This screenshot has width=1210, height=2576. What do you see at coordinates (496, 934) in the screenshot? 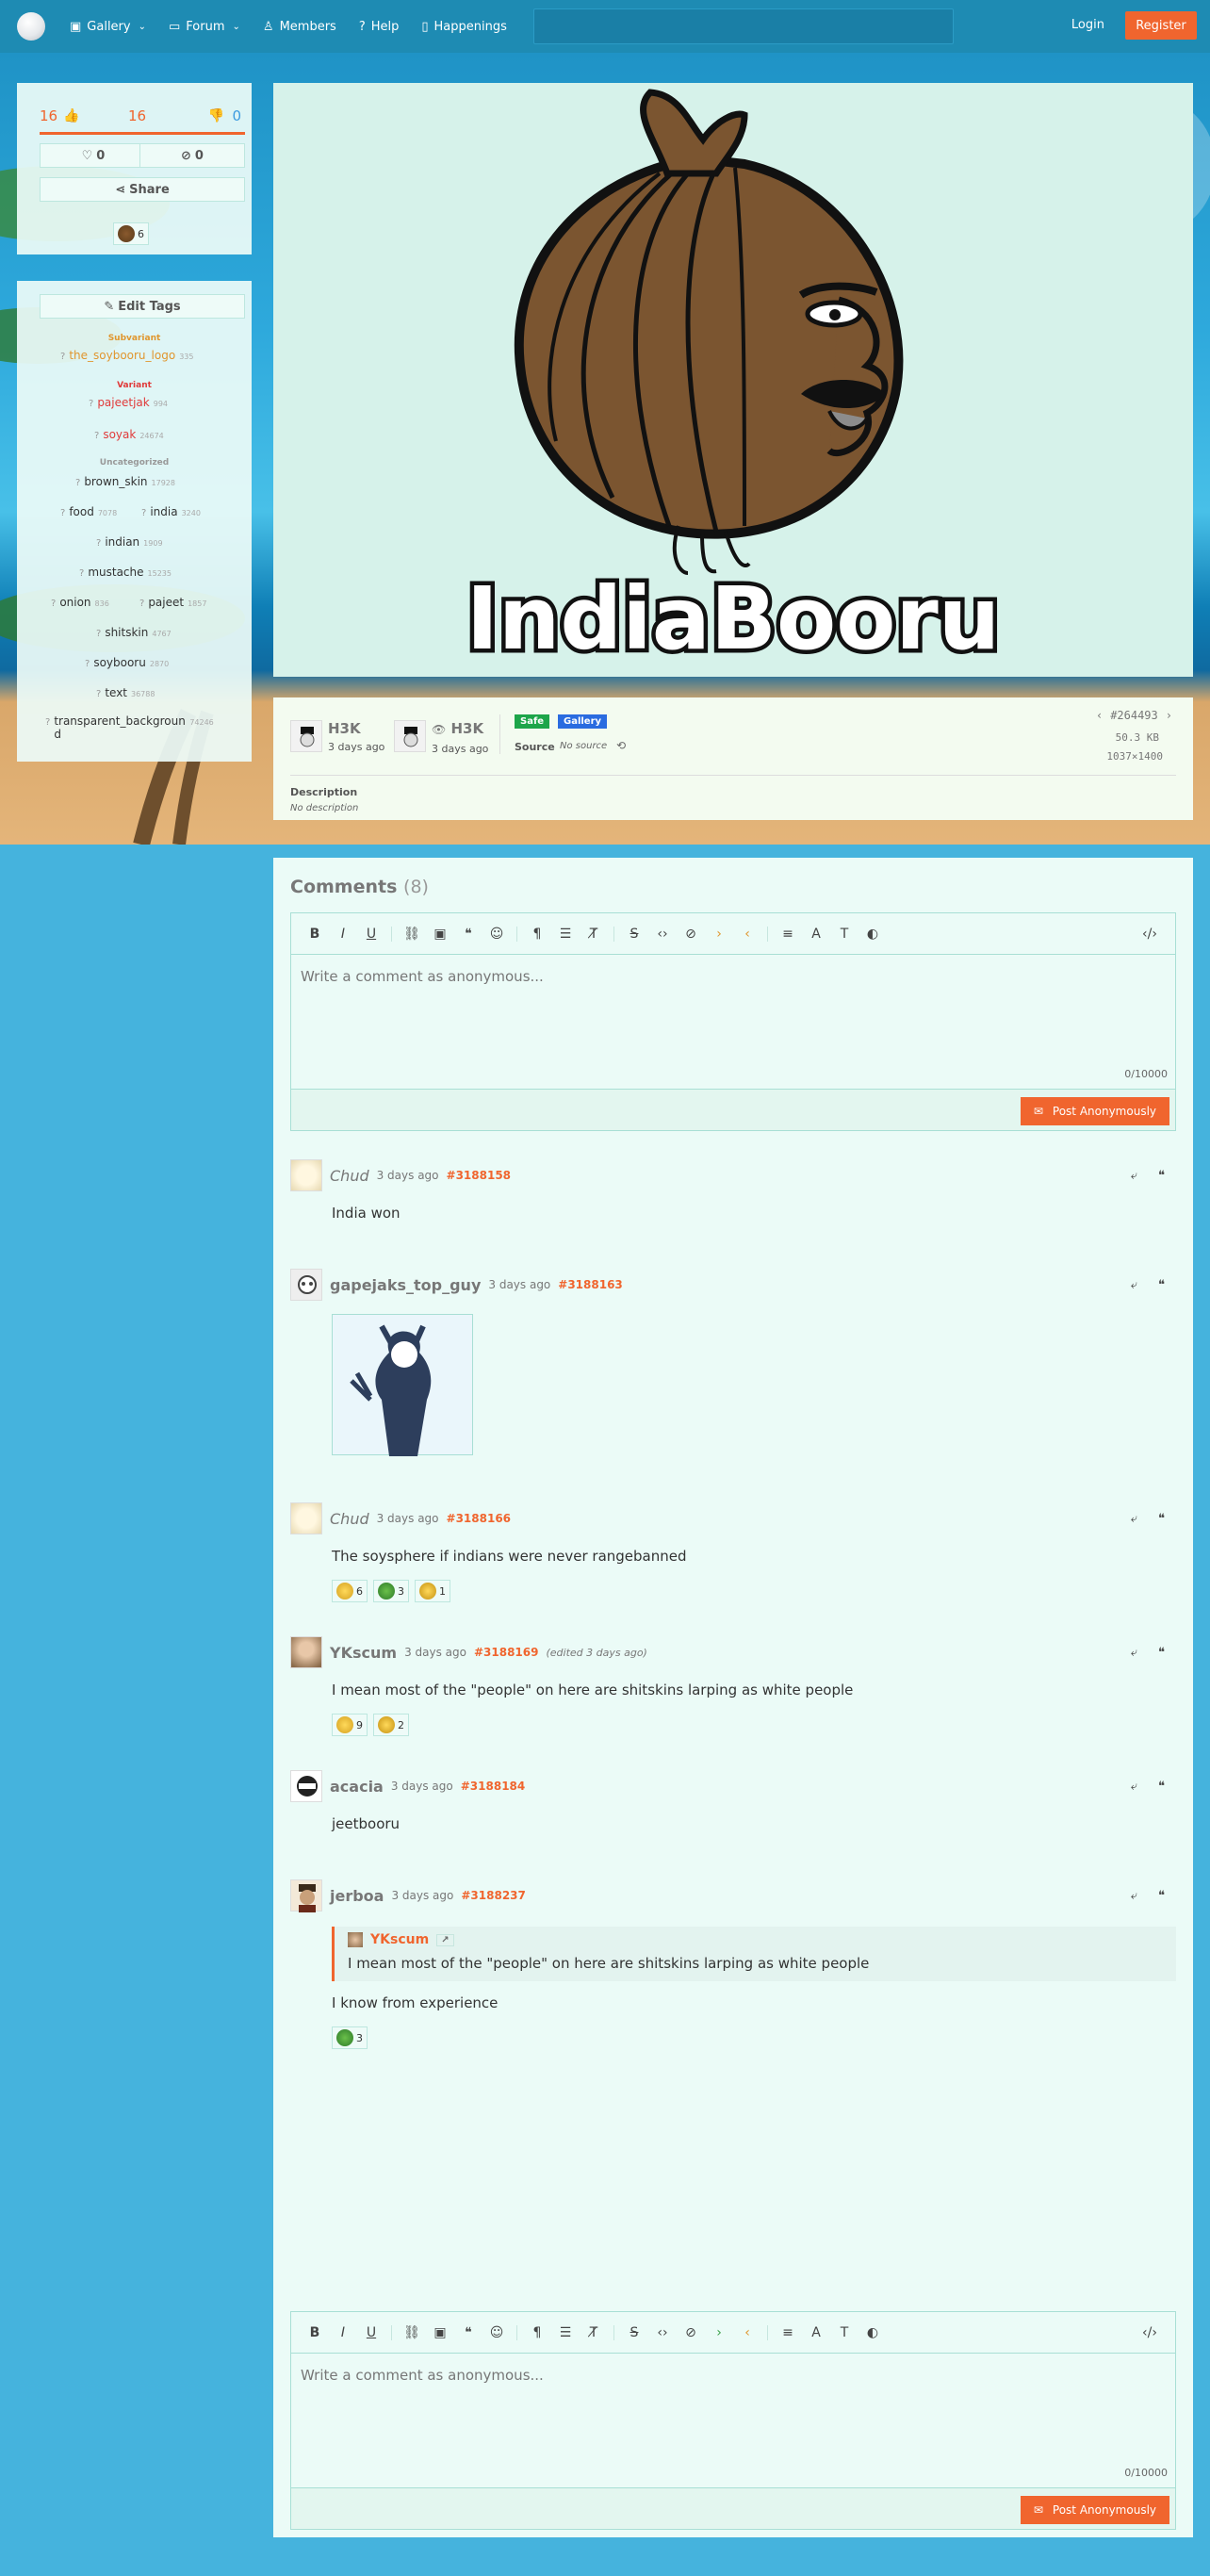
I see `emoji-icon: ☺` at bounding box center [496, 934].